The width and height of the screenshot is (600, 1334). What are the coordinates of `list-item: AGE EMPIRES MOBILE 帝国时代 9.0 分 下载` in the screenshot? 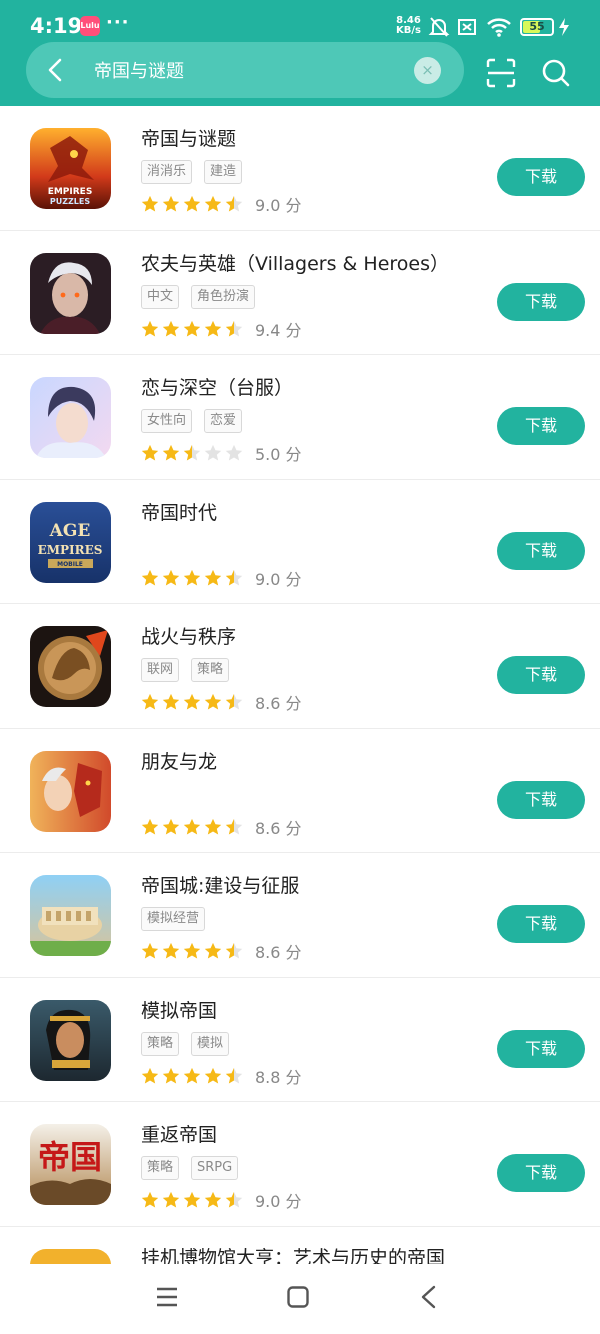 It's located at (300, 542).